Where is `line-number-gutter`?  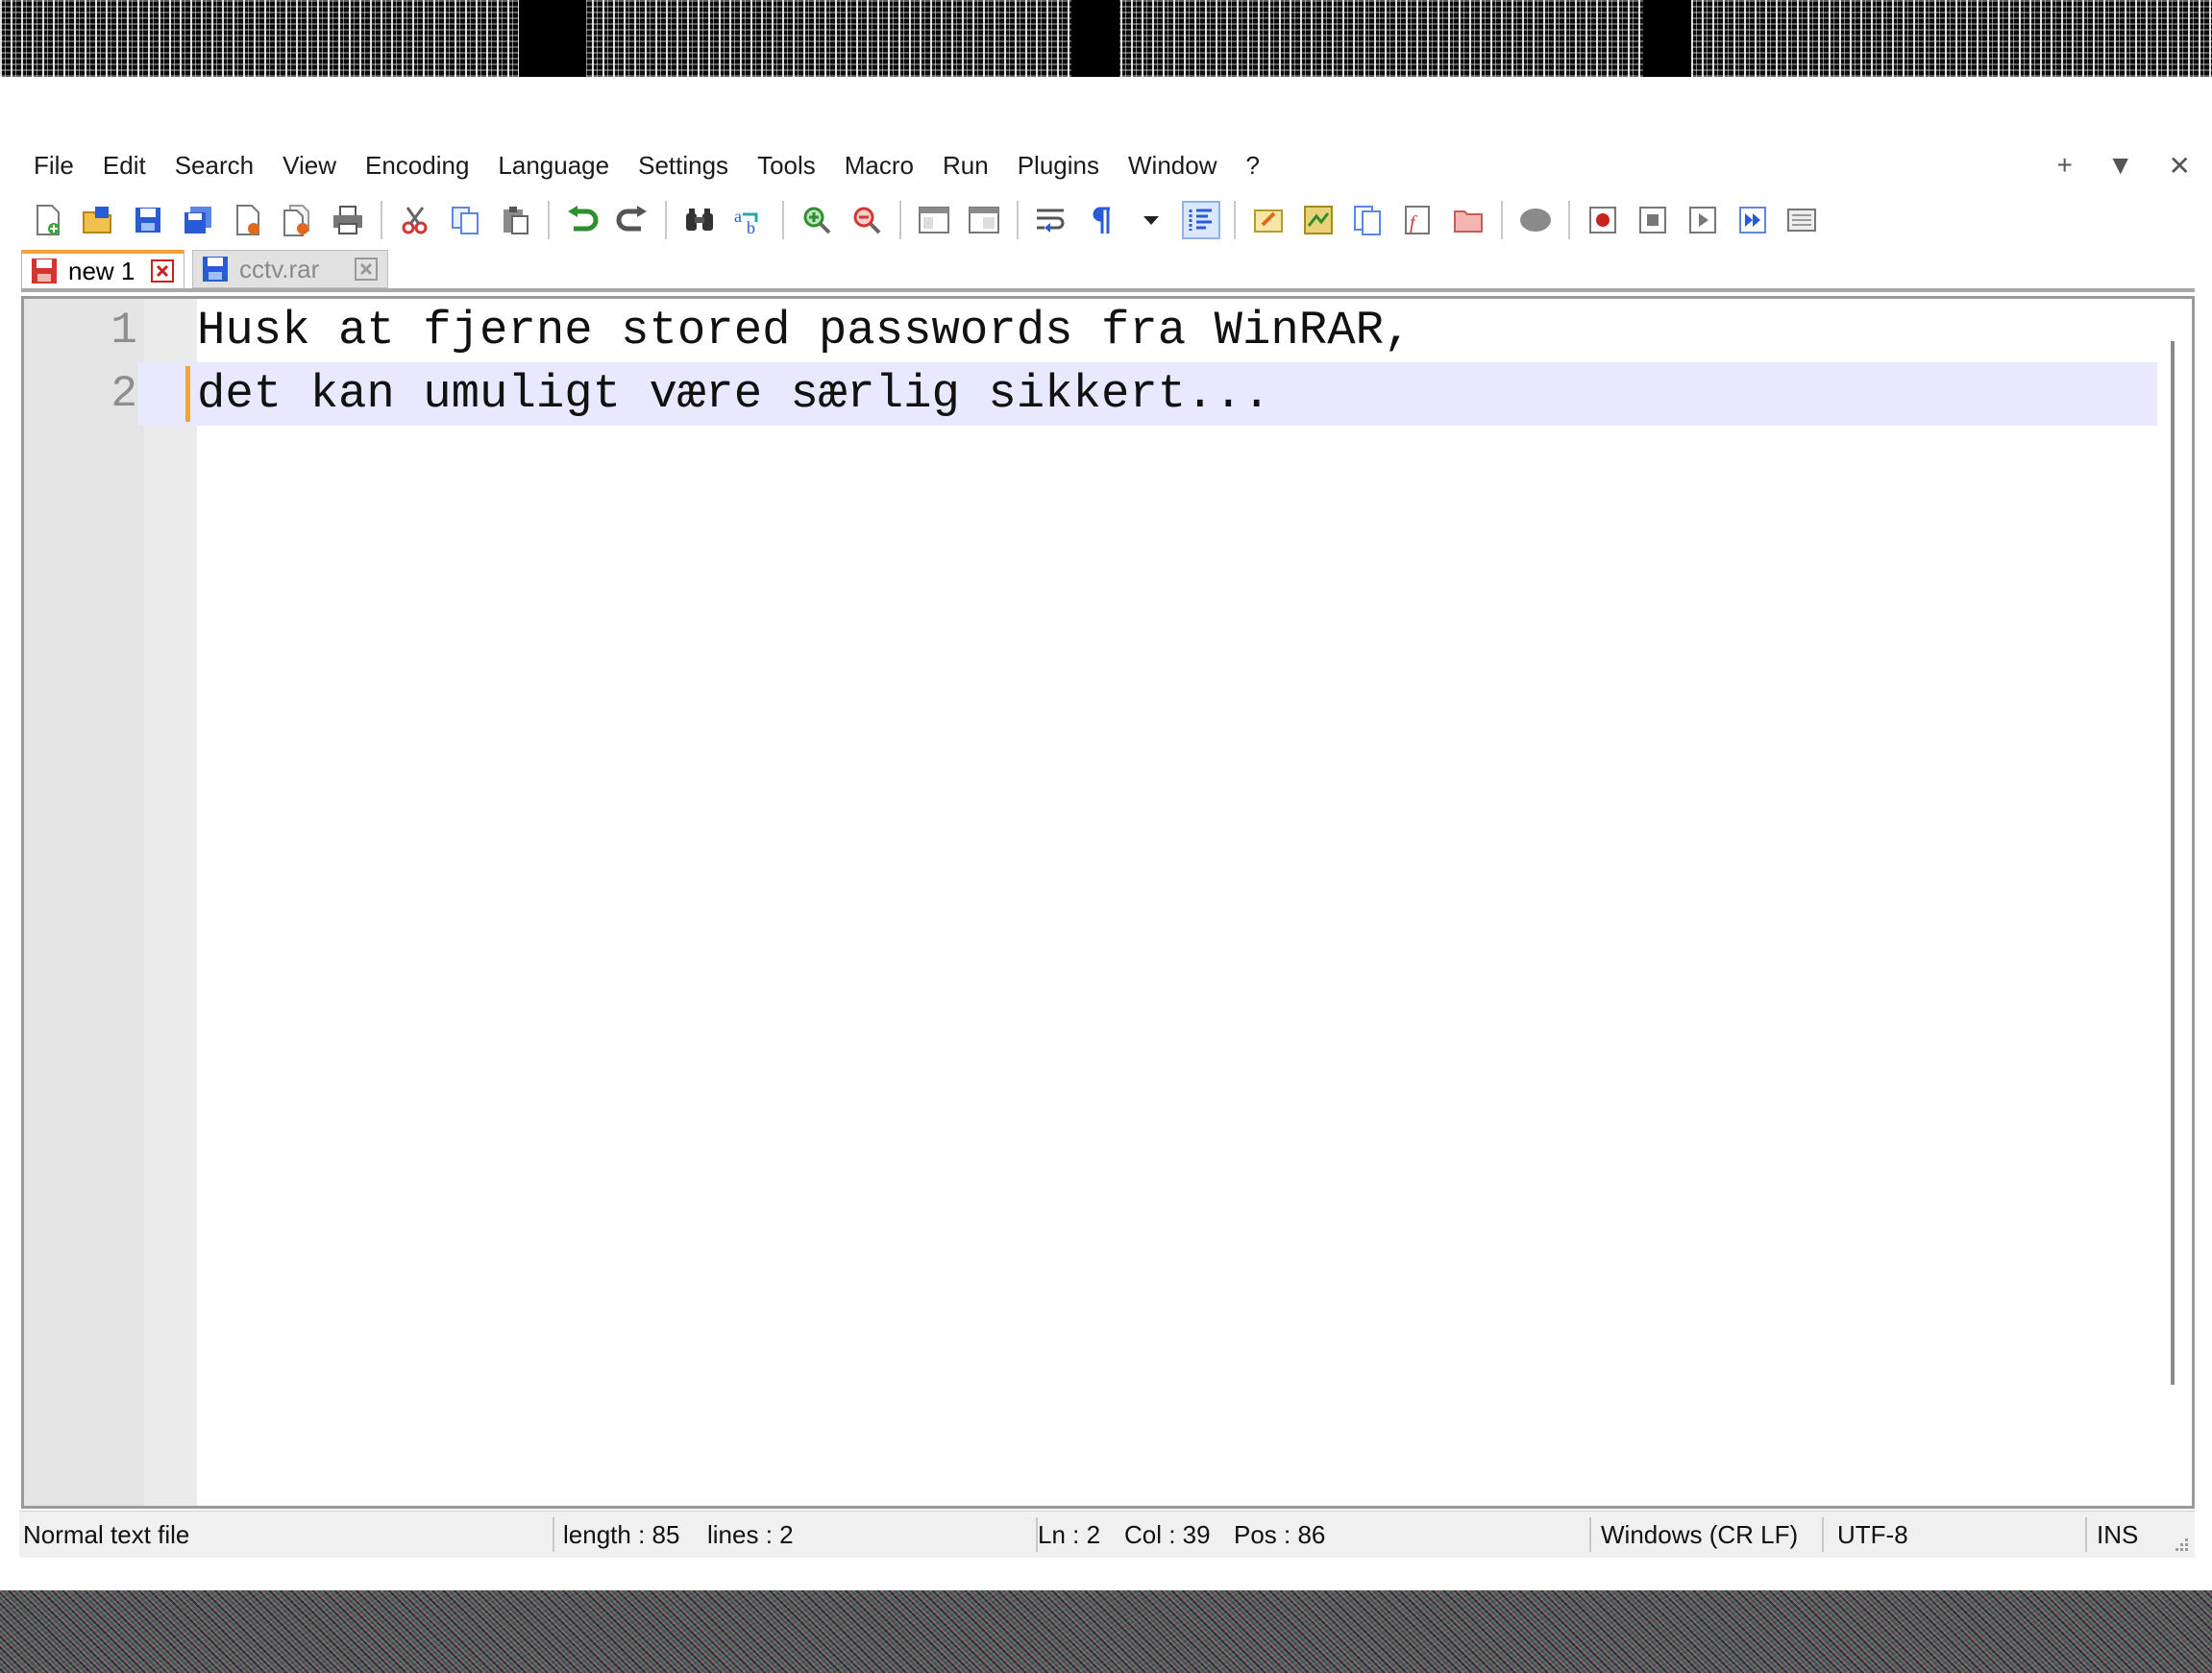
line-number-gutter is located at coordinates (84, 902).